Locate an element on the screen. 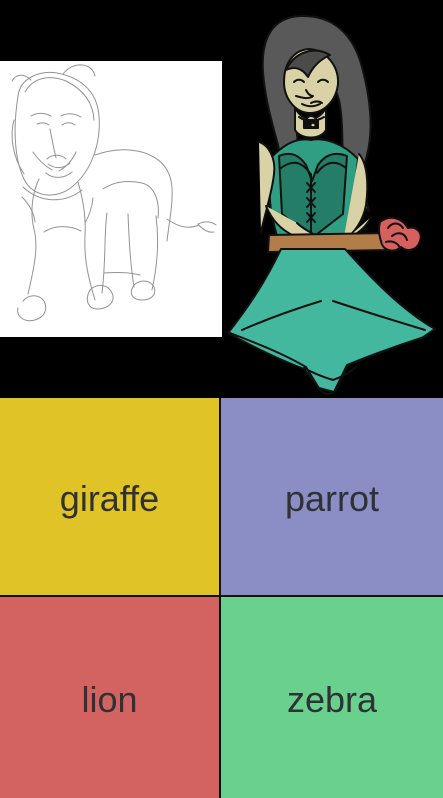 This screenshot has width=443, height=798. answer-parrot-button: parrot is located at coordinates (332, 497).